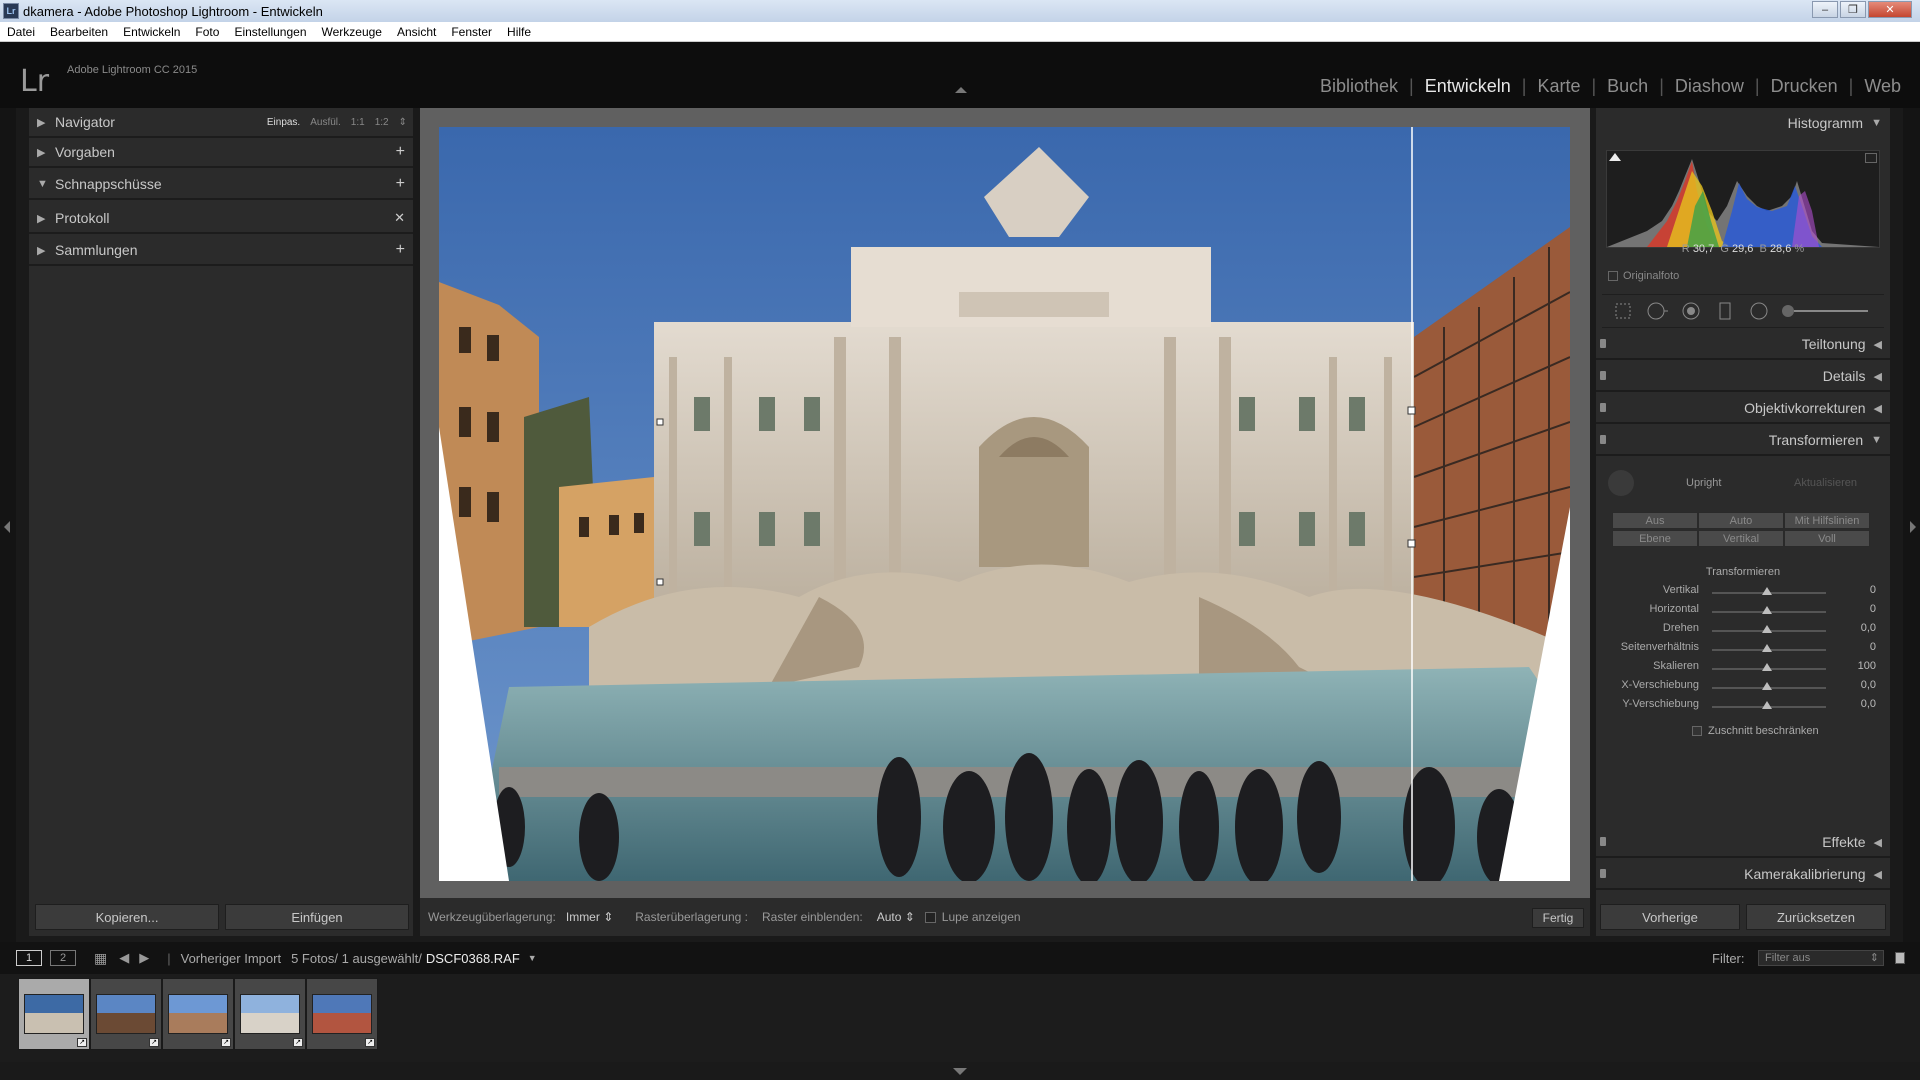 This screenshot has height=1080, width=1920. What do you see at coordinates (1657, 311) in the screenshot?
I see `spot-removal-tool-icon` at bounding box center [1657, 311].